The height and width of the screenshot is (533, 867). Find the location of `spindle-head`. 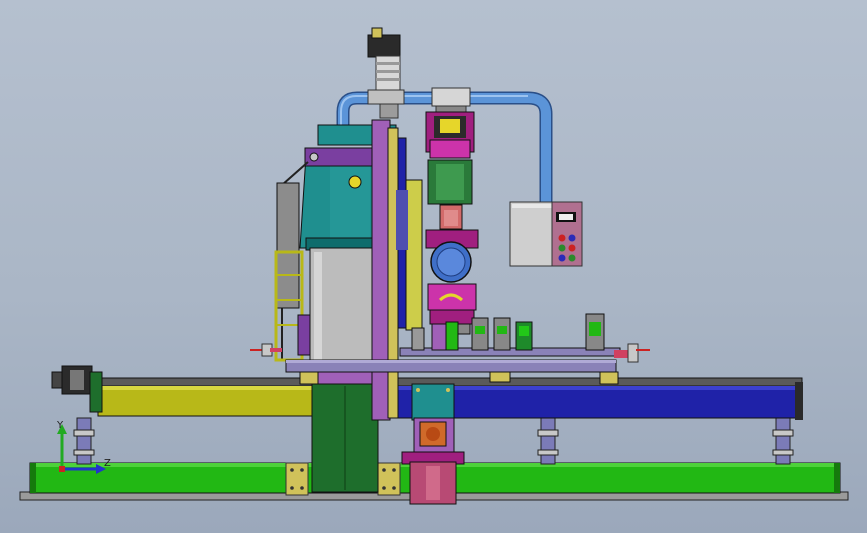

spindle-head is located at coordinates (452, 211).